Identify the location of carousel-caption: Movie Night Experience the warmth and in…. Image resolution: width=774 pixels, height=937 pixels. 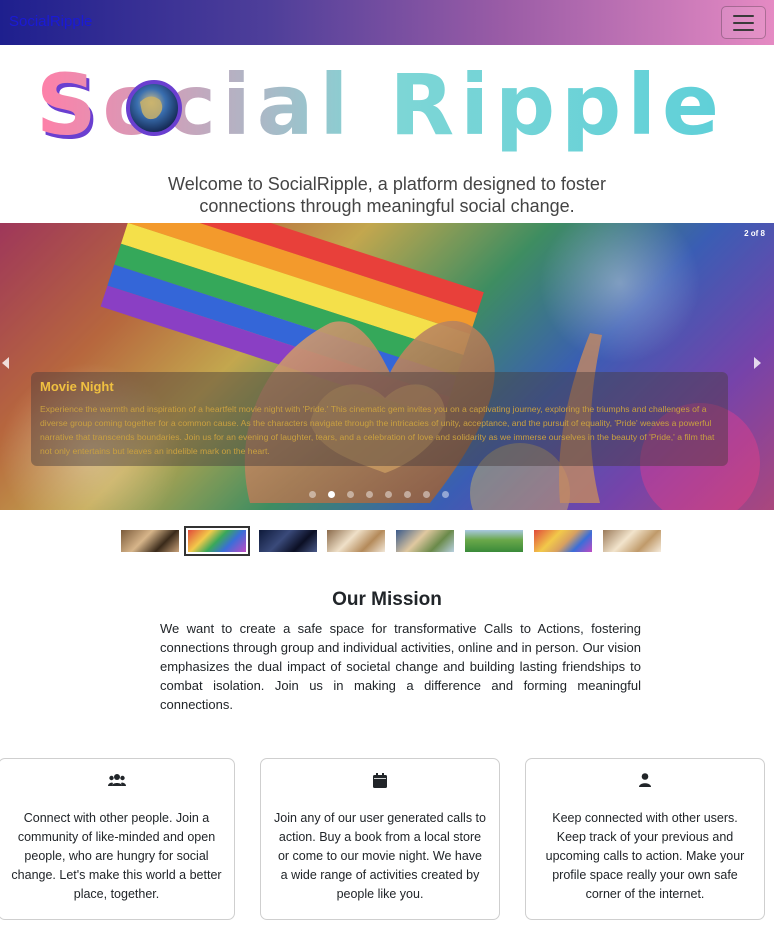
(379, 419).